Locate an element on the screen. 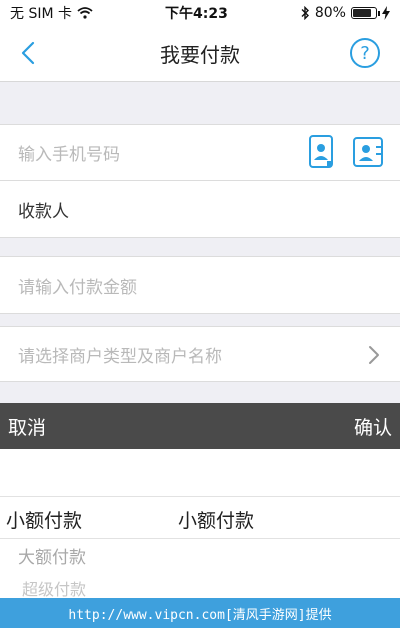 This screenshot has width=400, height=628. status-time: 下午4:23 is located at coordinates (196, 14).